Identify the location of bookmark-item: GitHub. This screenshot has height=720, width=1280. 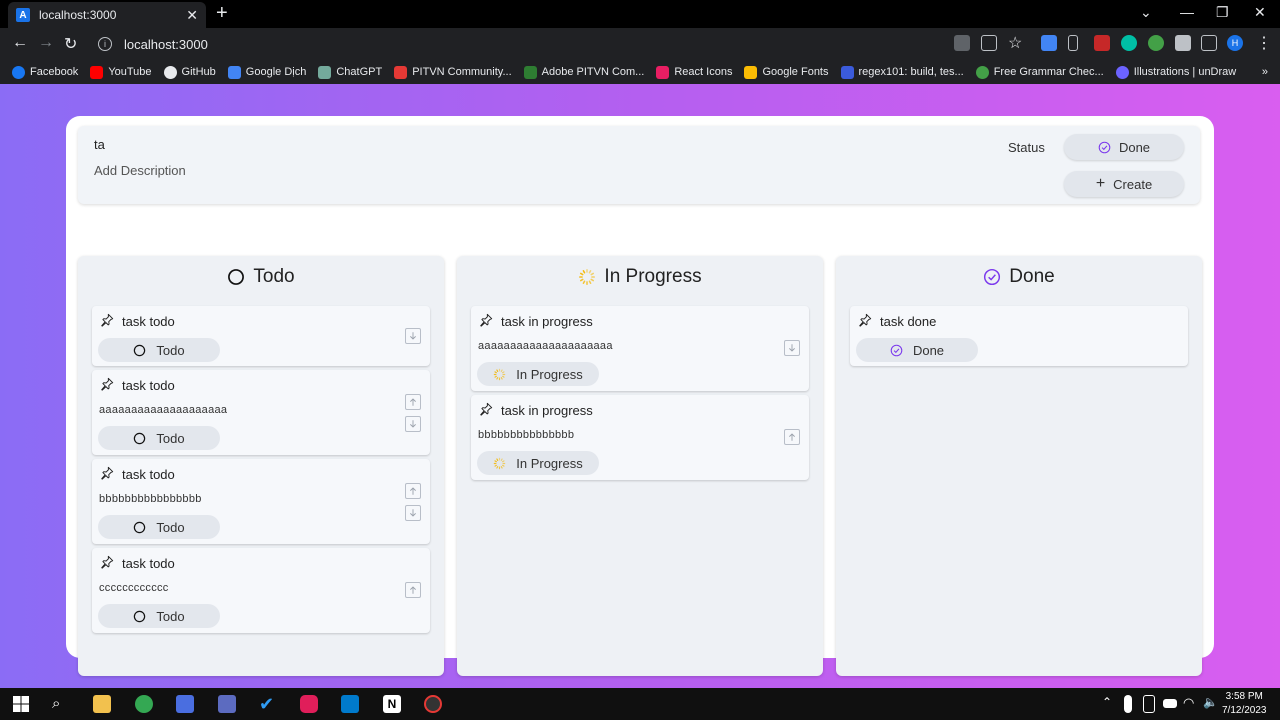
(189, 72).